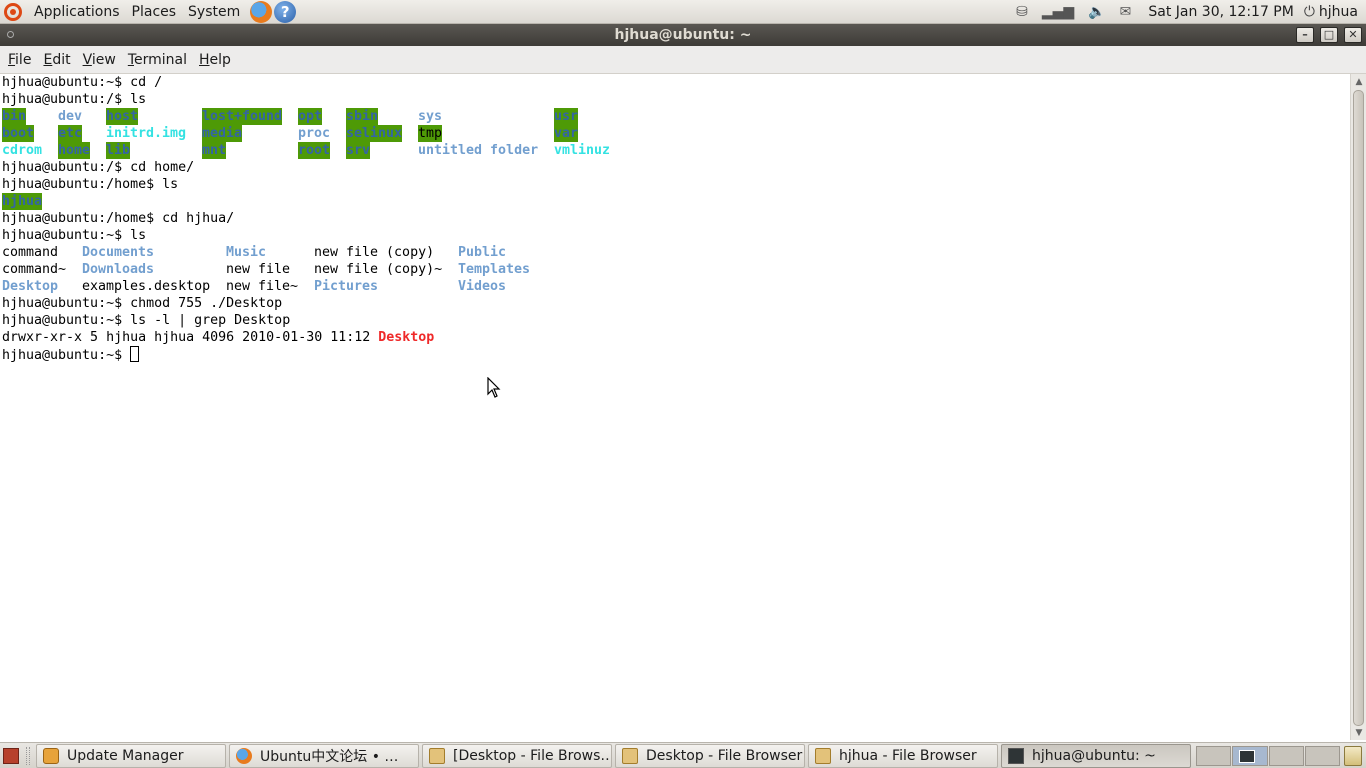 The image size is (1366, 768). Describe the element at coordinates (566, 133) in the screenshot. I see `ls-entry: var` at that location.